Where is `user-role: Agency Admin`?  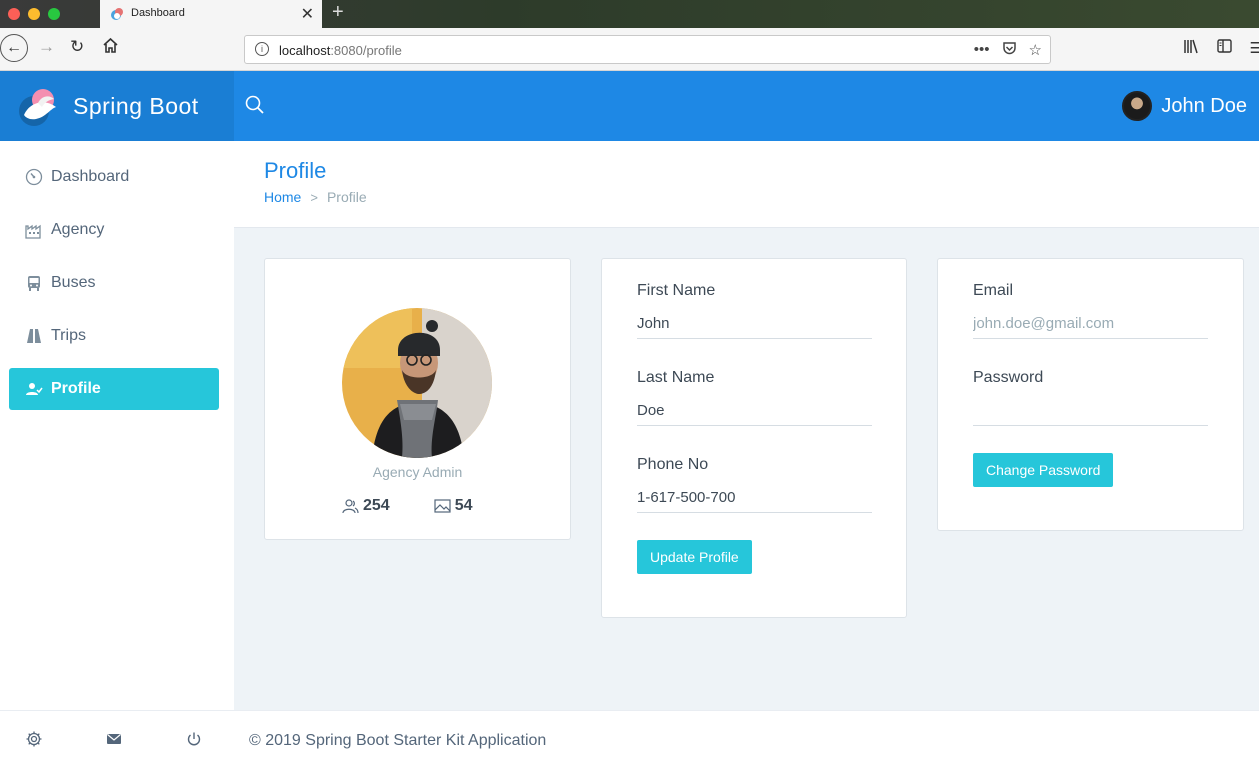 user-role: Agency Admin is located at coordinates (417, 472).